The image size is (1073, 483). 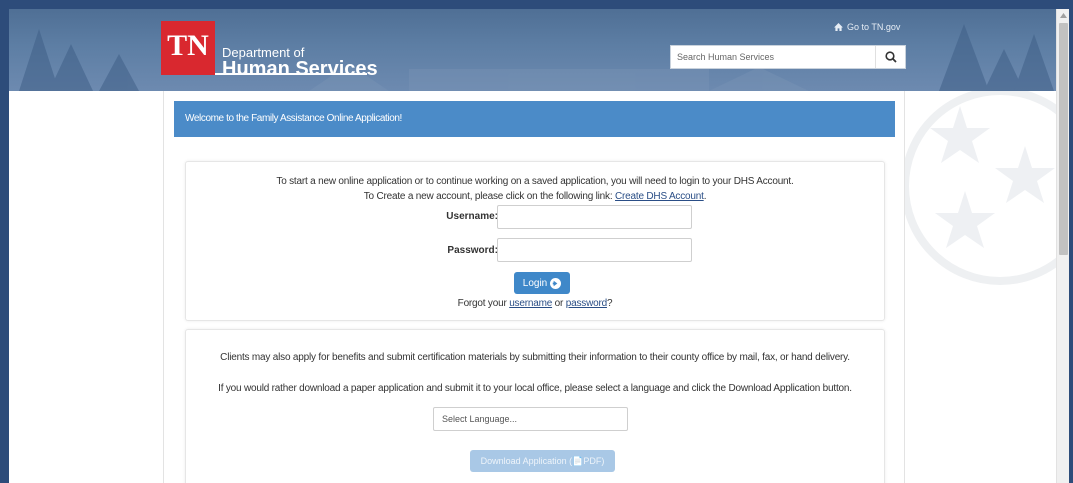 I want to click on password-label: Password:, so click(x=472, y=250).